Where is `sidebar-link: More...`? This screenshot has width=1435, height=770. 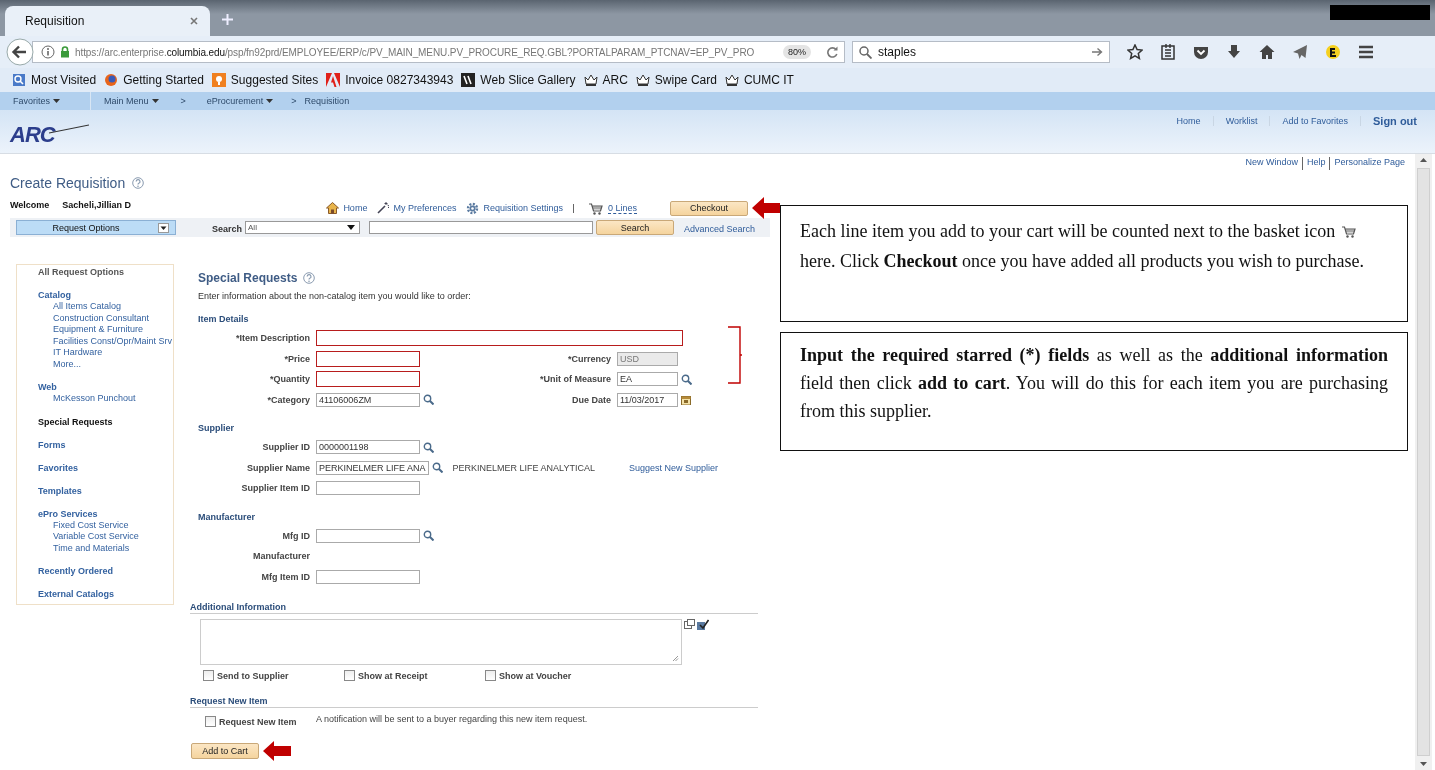 sidebar-link: More... is located at coordinates (105, 364).